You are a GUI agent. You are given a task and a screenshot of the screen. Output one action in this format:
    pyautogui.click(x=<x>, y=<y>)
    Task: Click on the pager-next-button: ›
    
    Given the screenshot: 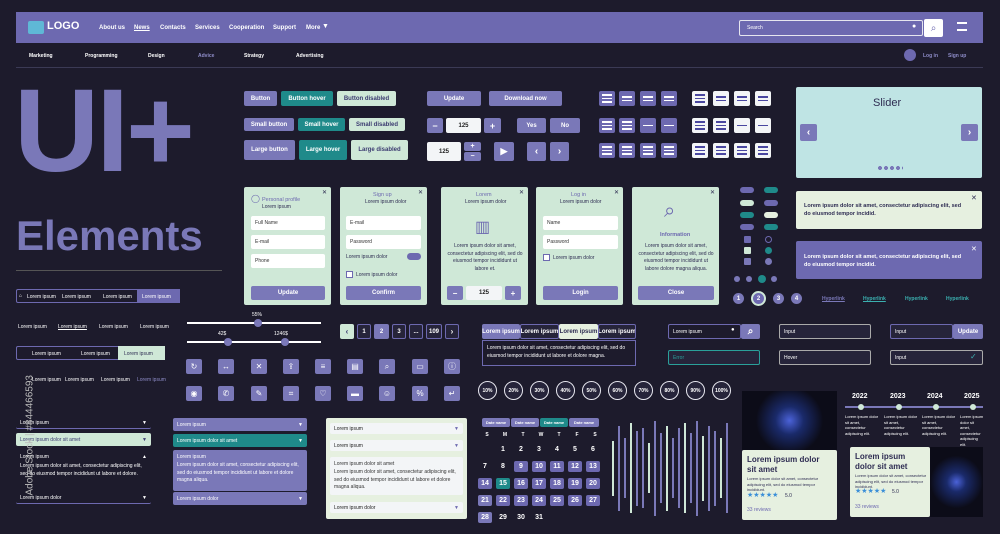 What is the action you would take?
    pyautogui.click(x=452, y=331)
    